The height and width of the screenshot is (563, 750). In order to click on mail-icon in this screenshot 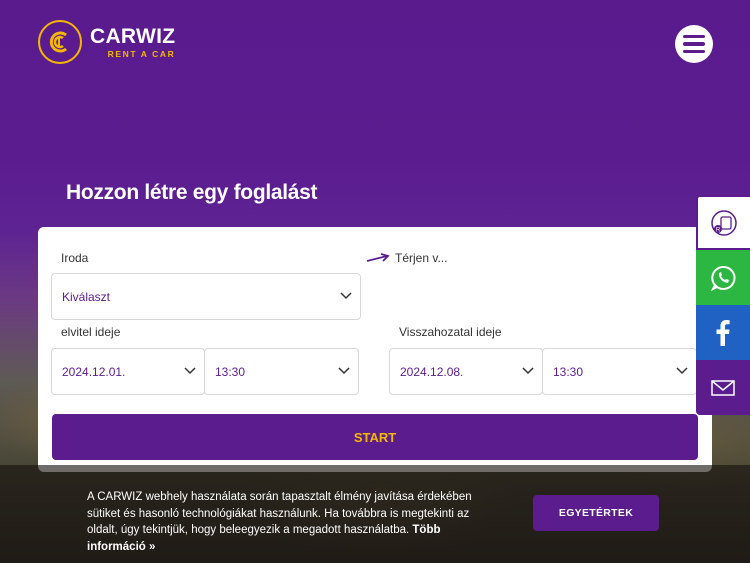, I will do `click(723, 387)`.